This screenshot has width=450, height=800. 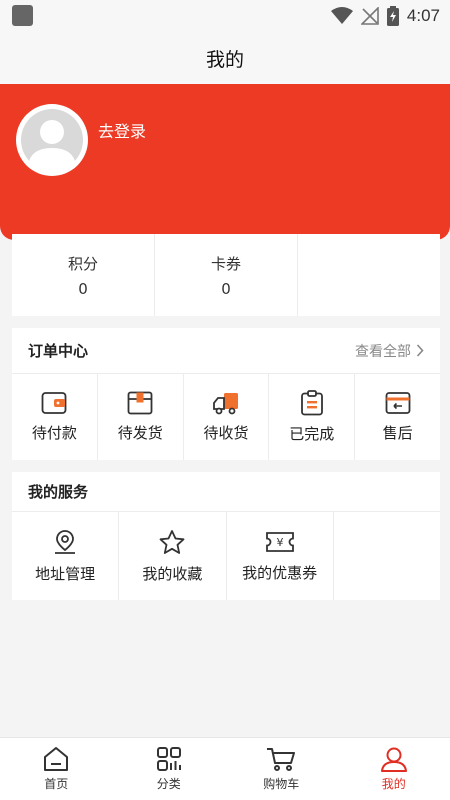 I want to click on status-bar: 4:07, so click(x=225, y=16).